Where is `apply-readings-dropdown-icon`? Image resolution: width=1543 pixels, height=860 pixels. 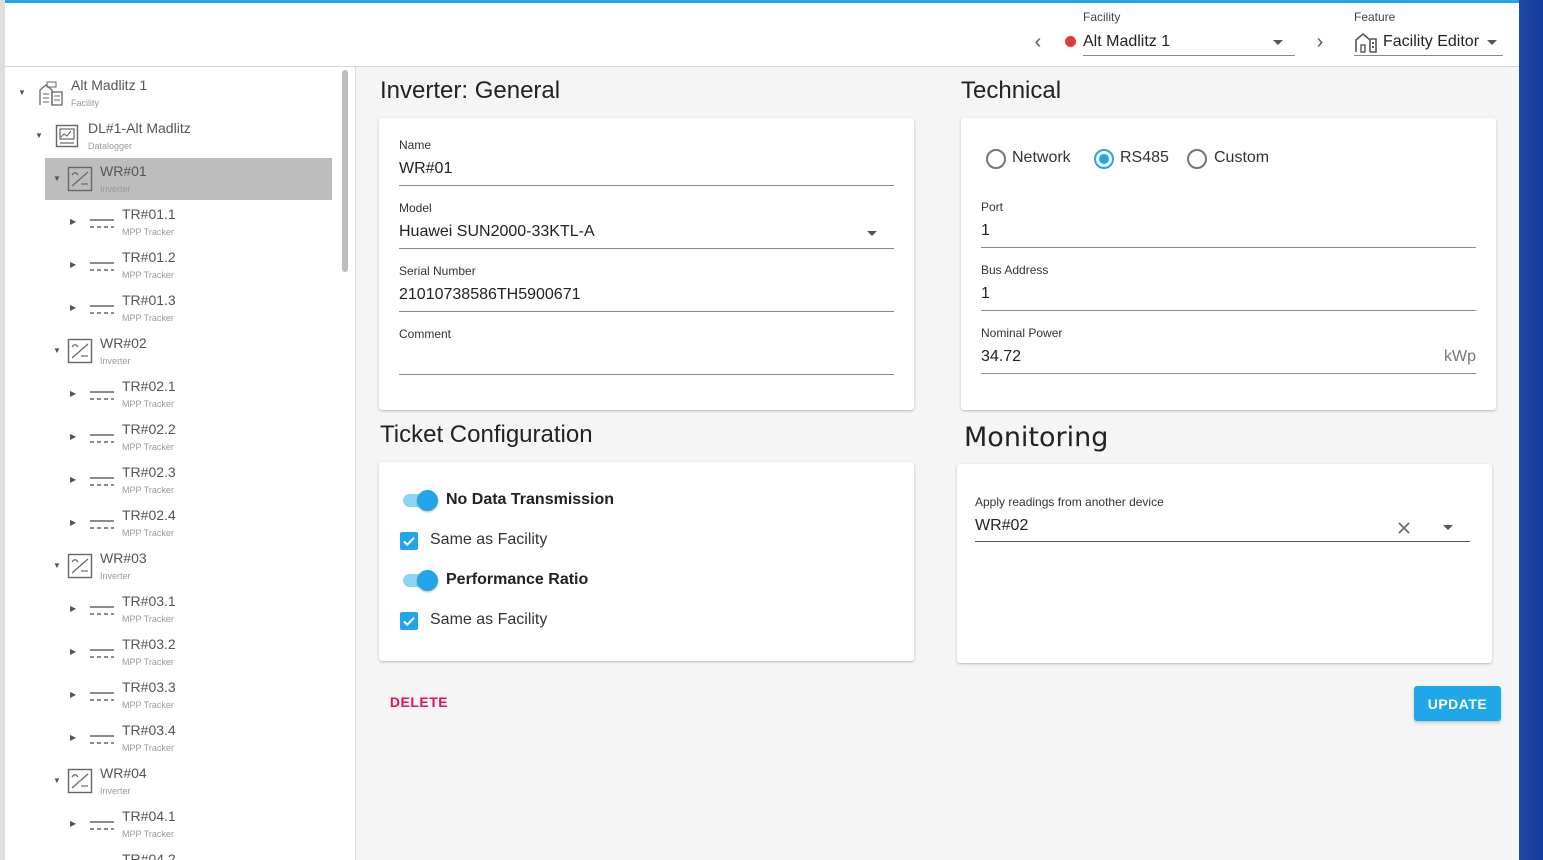 apply-readings-dropdown-icon is located at coordinates (1448, 527).